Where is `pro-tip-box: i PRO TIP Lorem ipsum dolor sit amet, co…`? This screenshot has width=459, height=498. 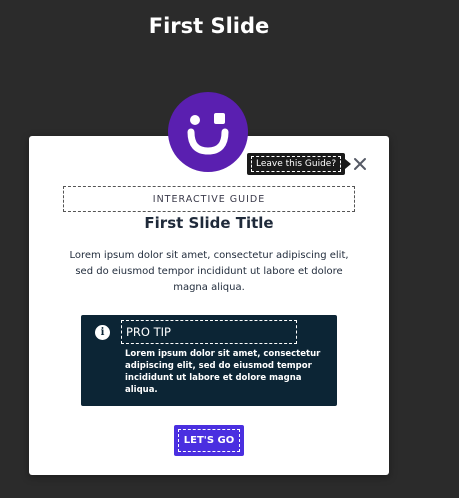 pro-tip-box: i PRO TIP Lorem ipsum dolor sit amet, co… is located at coordinates (209, 360).